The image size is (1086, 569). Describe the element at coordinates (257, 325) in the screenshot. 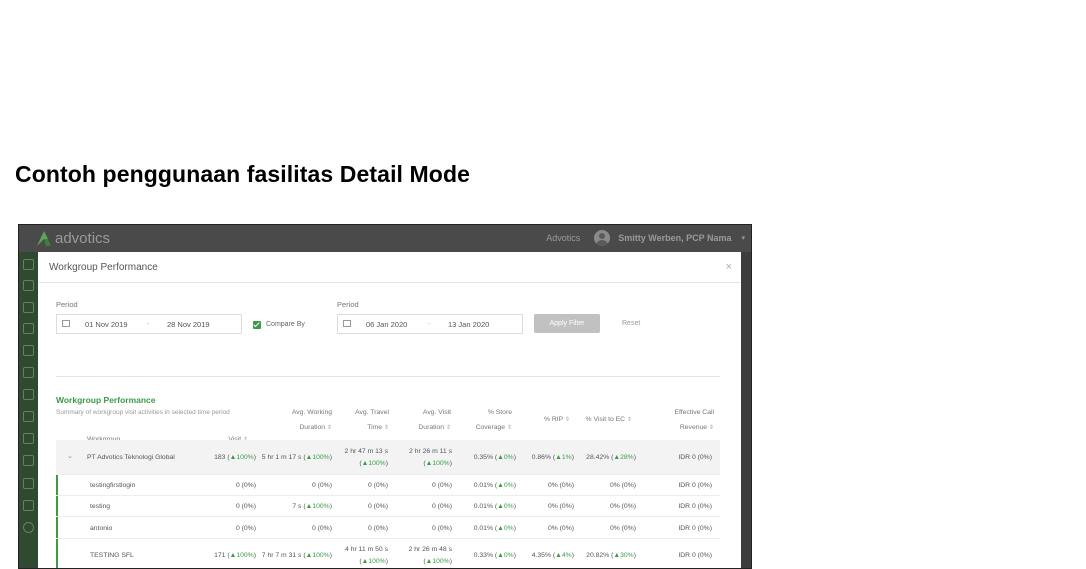

I see `compare-by-checkbox` at that location.